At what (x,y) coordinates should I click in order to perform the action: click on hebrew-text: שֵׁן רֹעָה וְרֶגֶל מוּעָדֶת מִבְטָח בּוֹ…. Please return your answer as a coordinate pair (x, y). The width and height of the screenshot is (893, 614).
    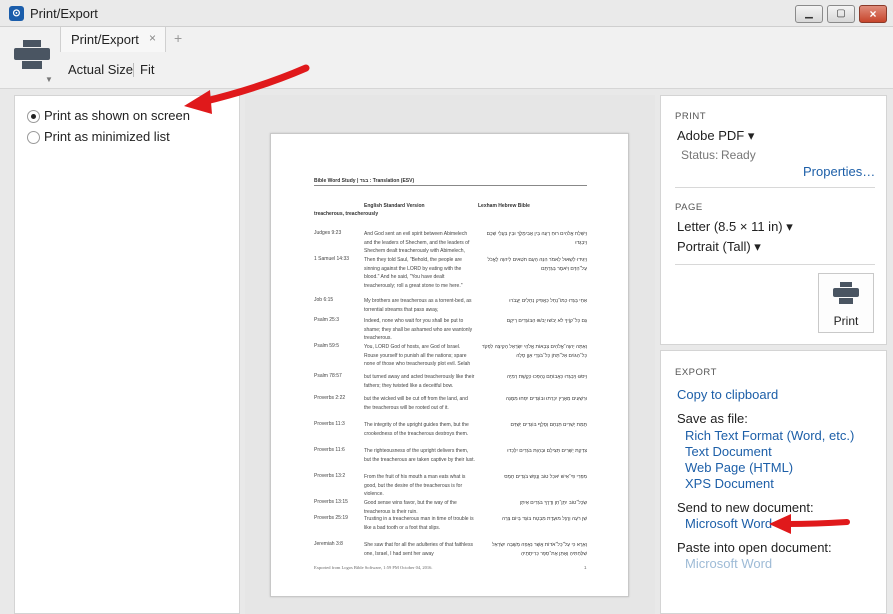
    Looking at the image, I should click on (544, 519).